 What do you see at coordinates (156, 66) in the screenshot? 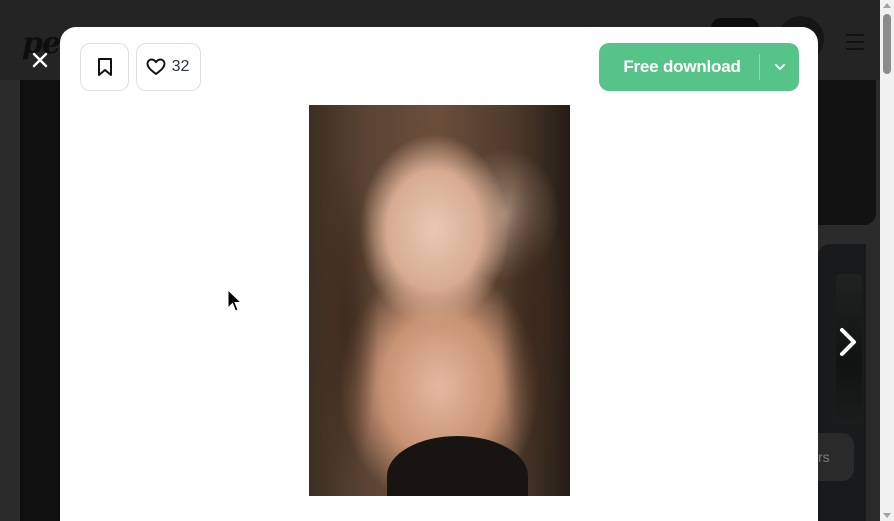
I see `heart-icon` at bounding box center [156, 66].